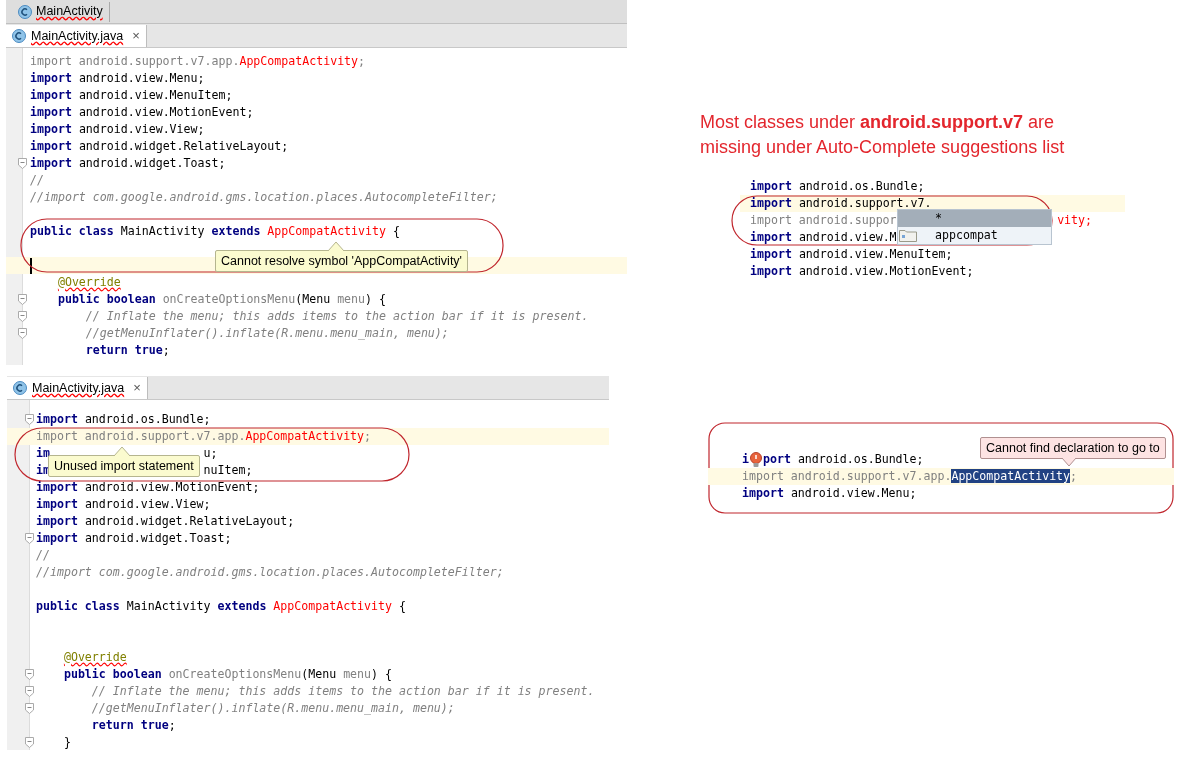 Image resolution: width=1182 pixels, height=757 pixels. What do you see at coordinates (228, 470) in the screenshot?
I see `code-fragment: nuItem;` at bounding box center [228, 470].